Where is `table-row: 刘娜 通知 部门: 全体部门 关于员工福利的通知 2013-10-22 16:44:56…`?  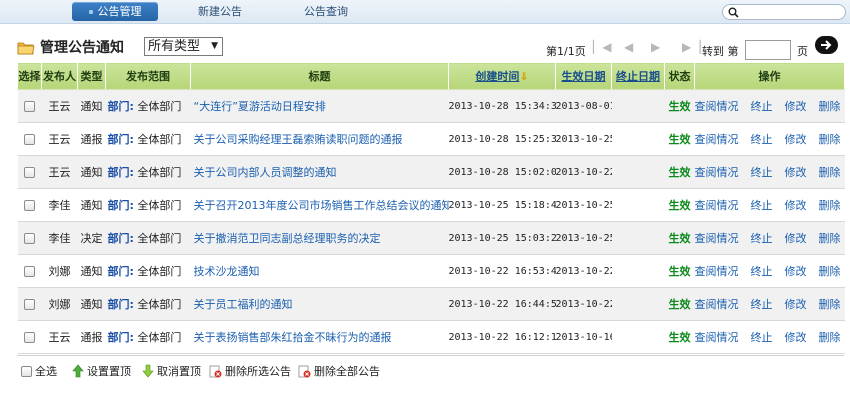 table-row: 刘娜 通知 部门: 全体部门 关于员工福利的通知 2013-10-22 16:44:56… is located at coordinates (431, 304).